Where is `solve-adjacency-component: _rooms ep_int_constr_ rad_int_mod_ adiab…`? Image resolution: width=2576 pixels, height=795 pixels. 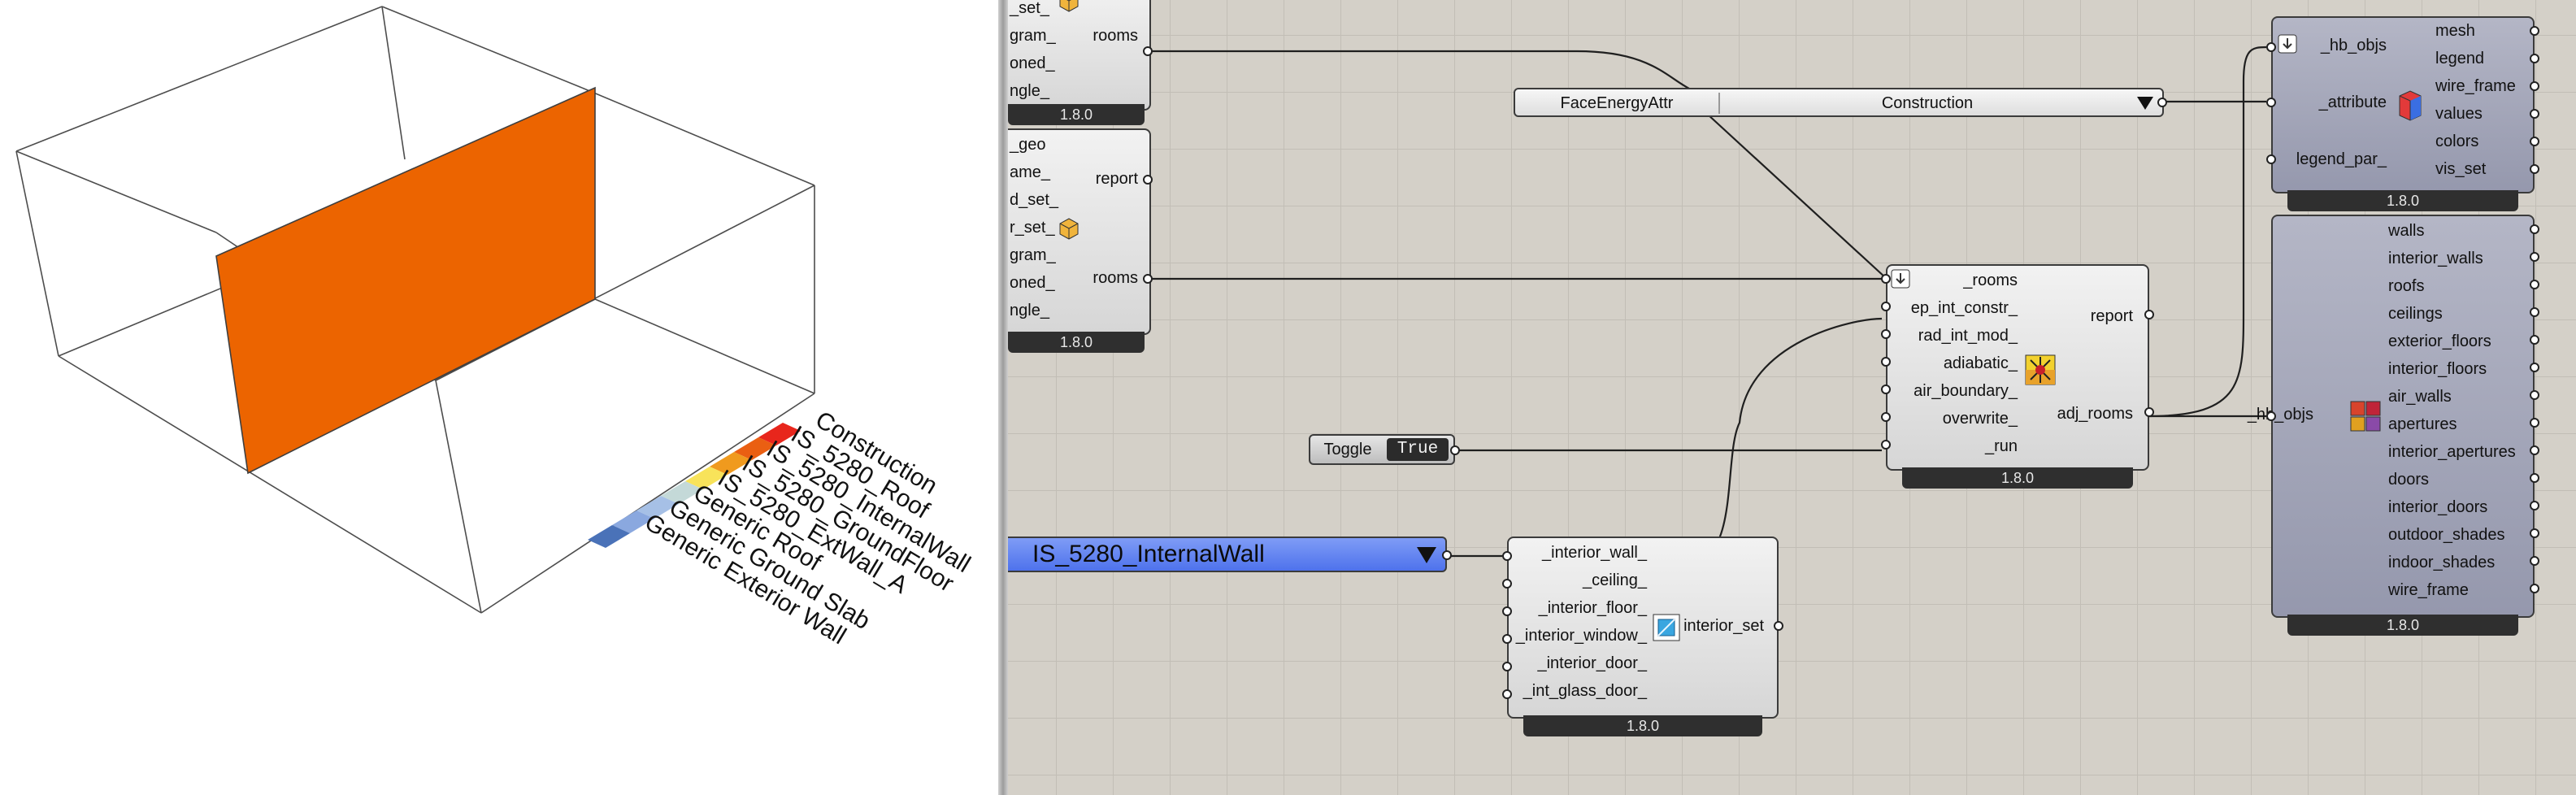
solve-adjacency-component: _rooms ep_int_constr_ rad_int_mod_ adiab… is located at coordinates (2017, 367).